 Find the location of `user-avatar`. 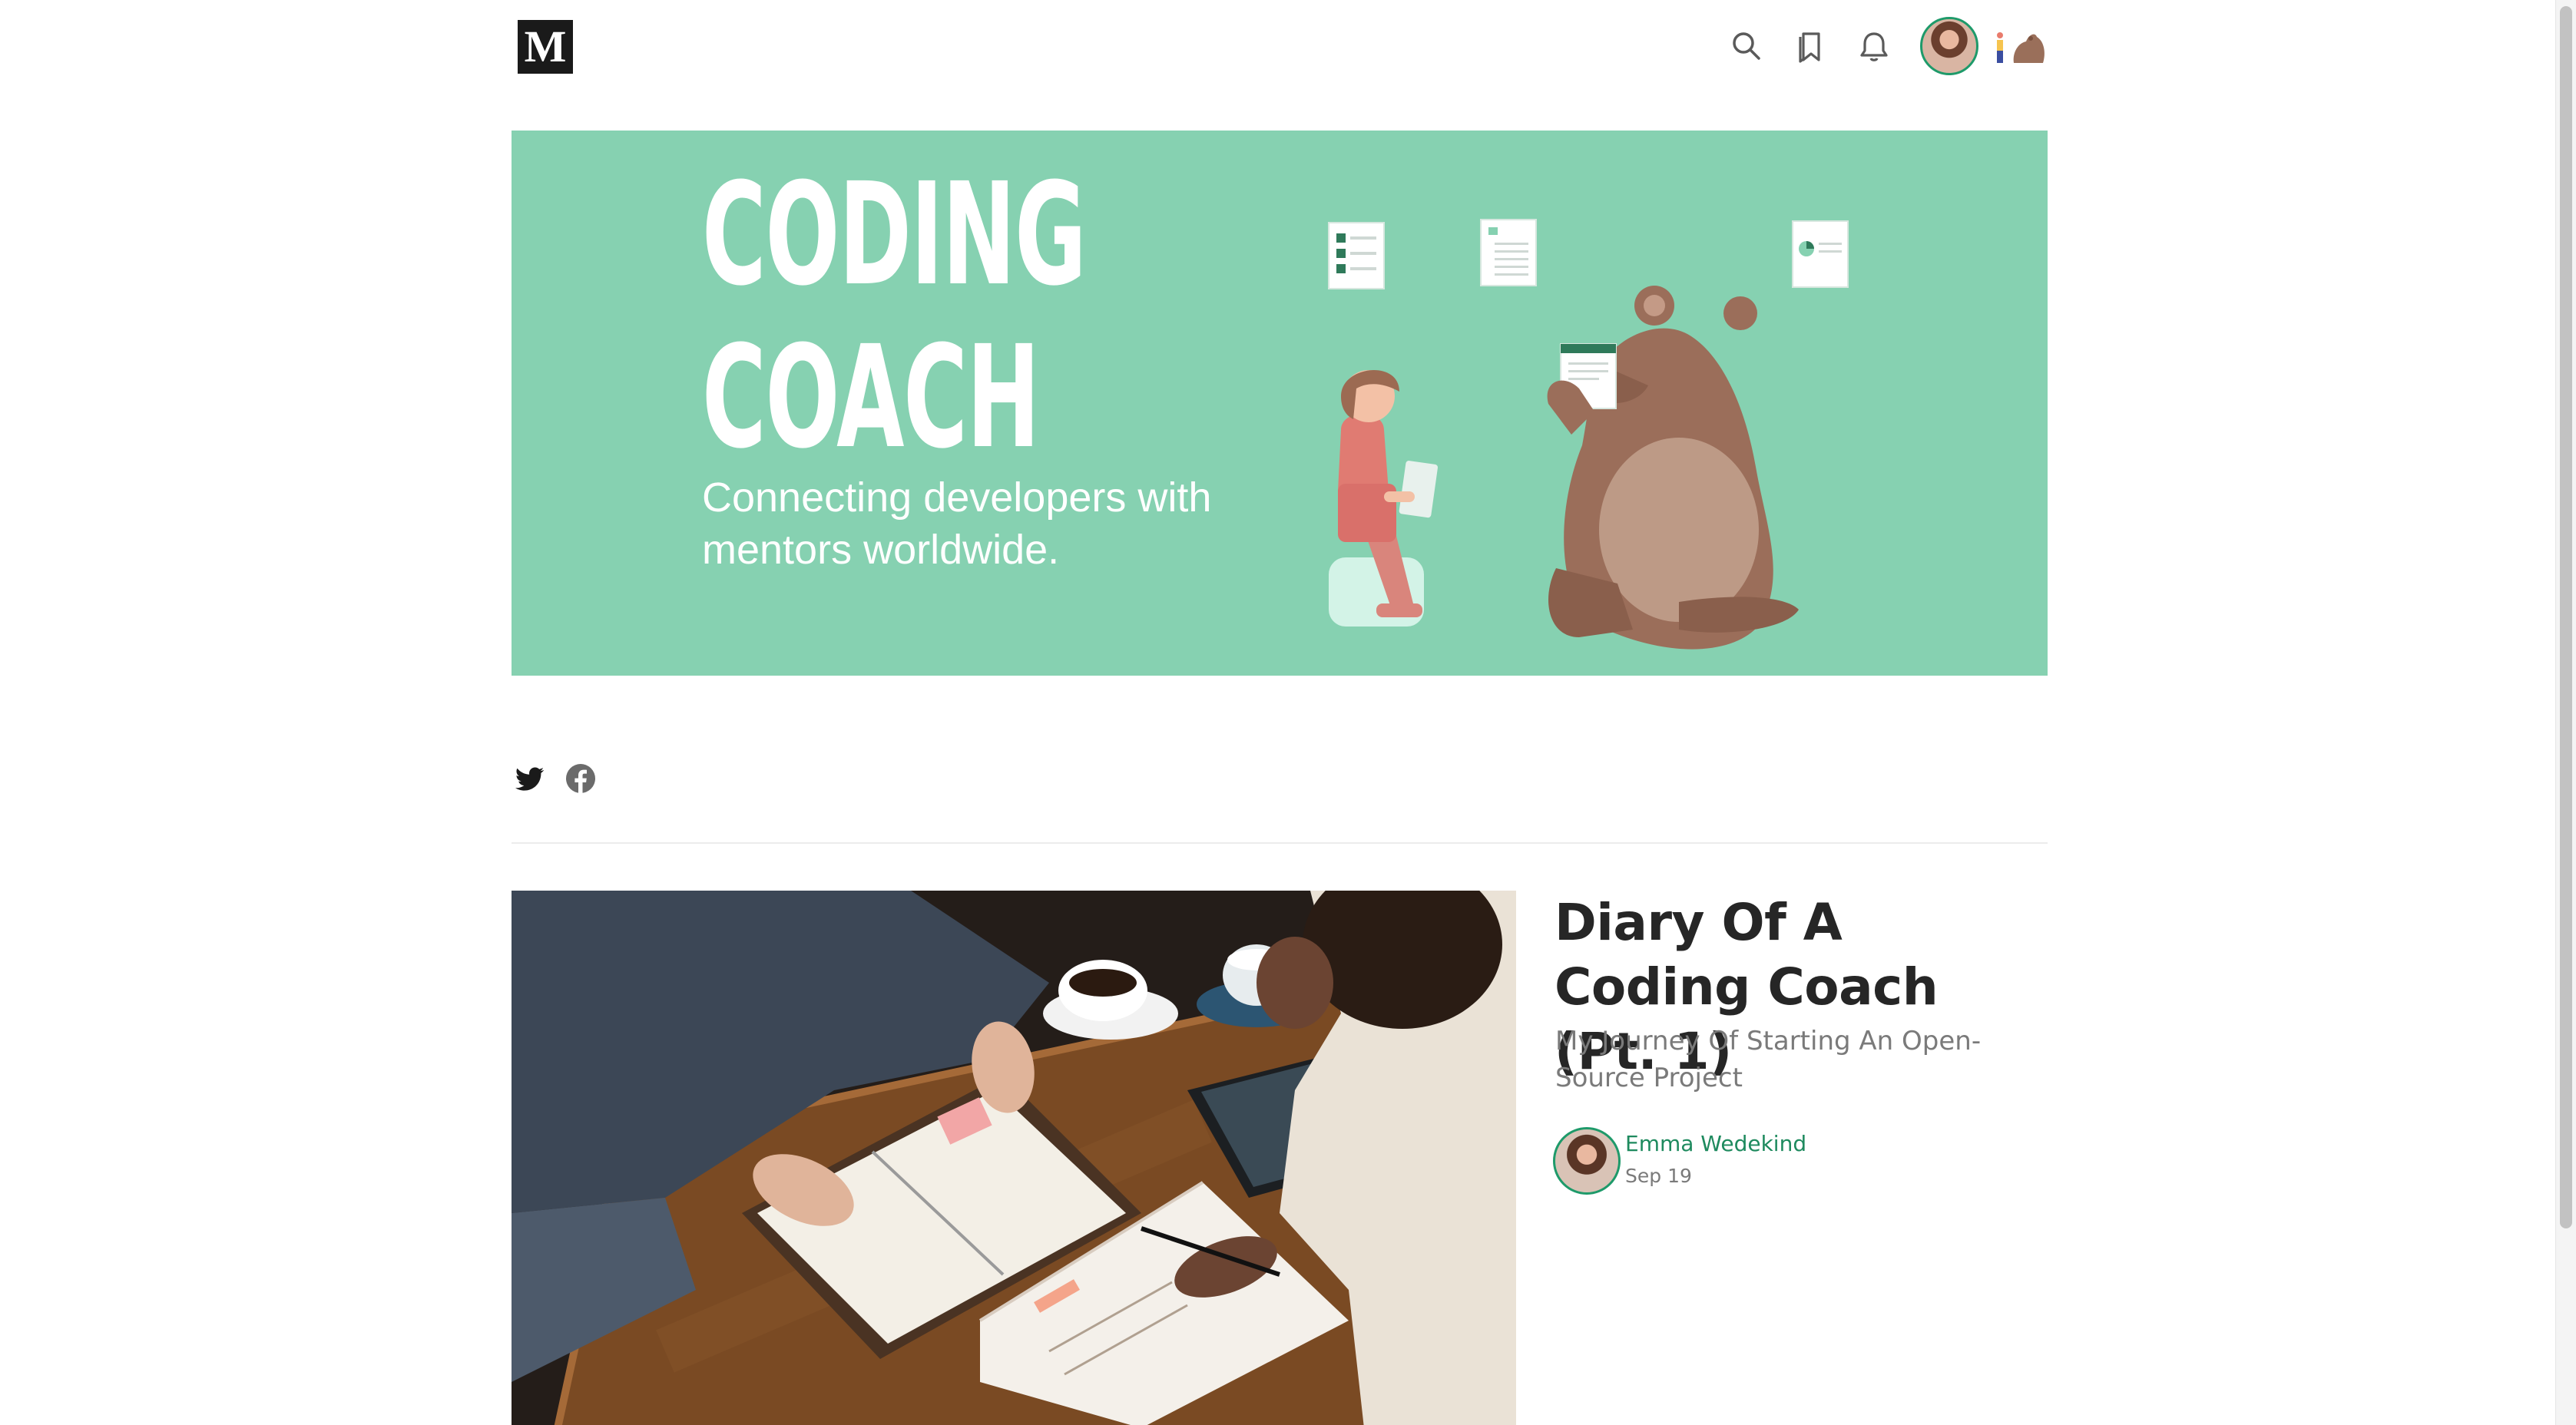

user-avatar is located at coordinates (1949, 46).